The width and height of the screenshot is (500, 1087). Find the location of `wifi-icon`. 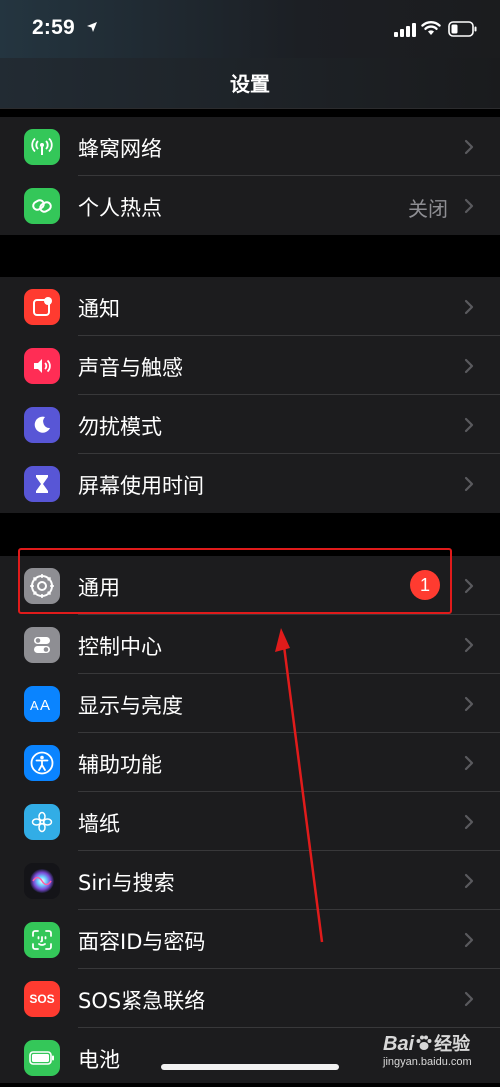

wifi-icon is located at coordinates (431, 28).